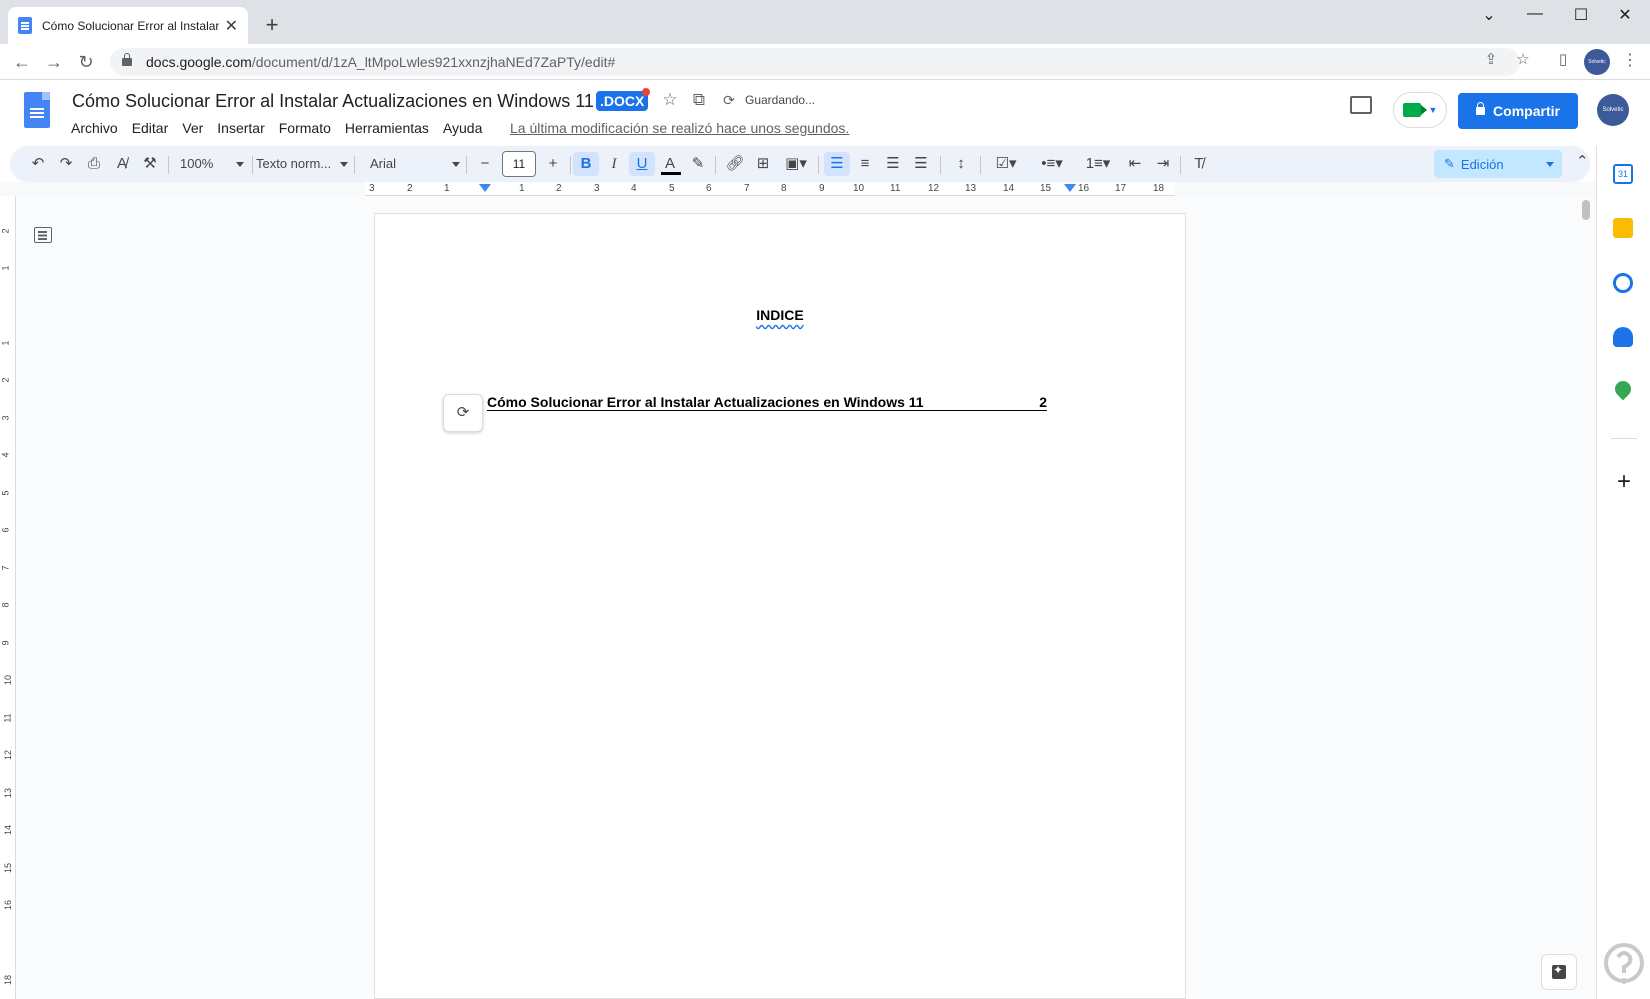 Image resolution: width=1650 pixels, height=999 pixels. What do you see at coordinates (586, 164) in the screenshot?
I see `bold-icon: B` at bounding box center [586, 164].